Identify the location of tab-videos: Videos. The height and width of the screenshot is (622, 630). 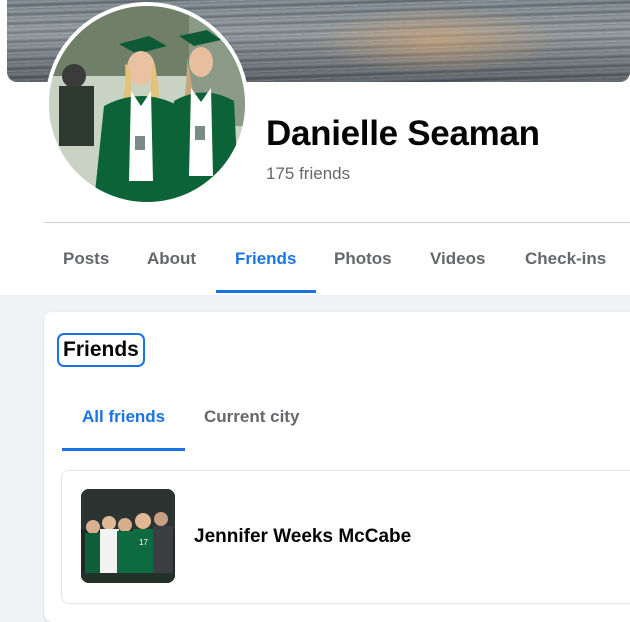
(457, 259).